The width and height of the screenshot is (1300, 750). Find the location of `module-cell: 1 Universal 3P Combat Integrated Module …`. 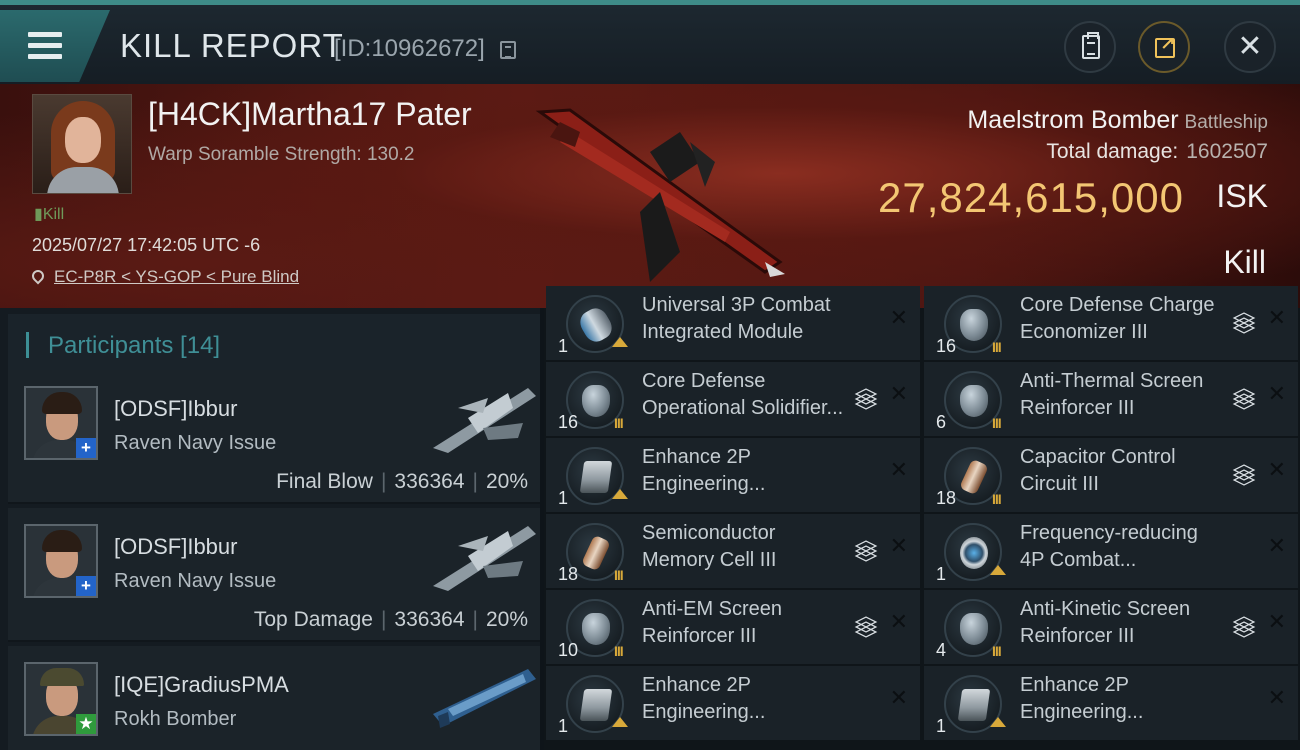

module-cell: 1 Universal 3P Combat Integrated Module … is located at coordinates (733, 323).